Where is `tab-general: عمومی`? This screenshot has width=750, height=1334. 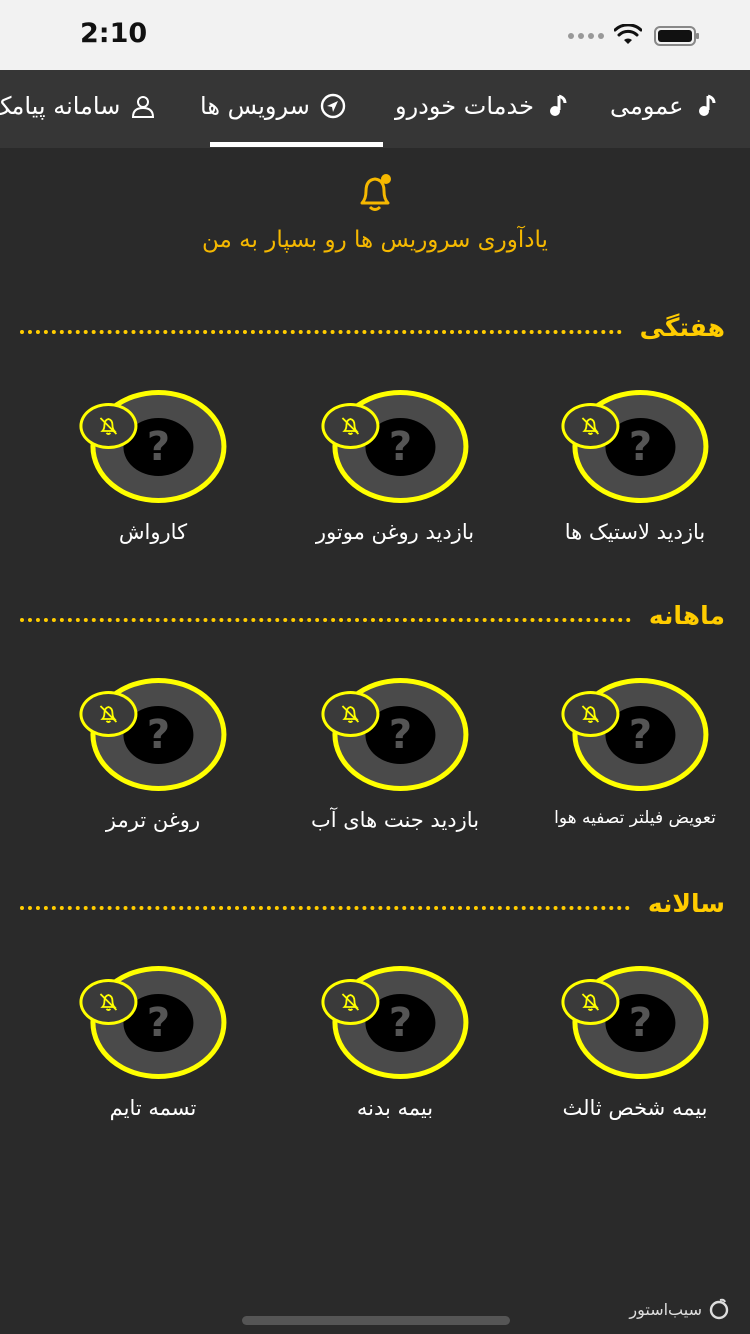 tab-general: عمومی is located at coordinates (664, 106).